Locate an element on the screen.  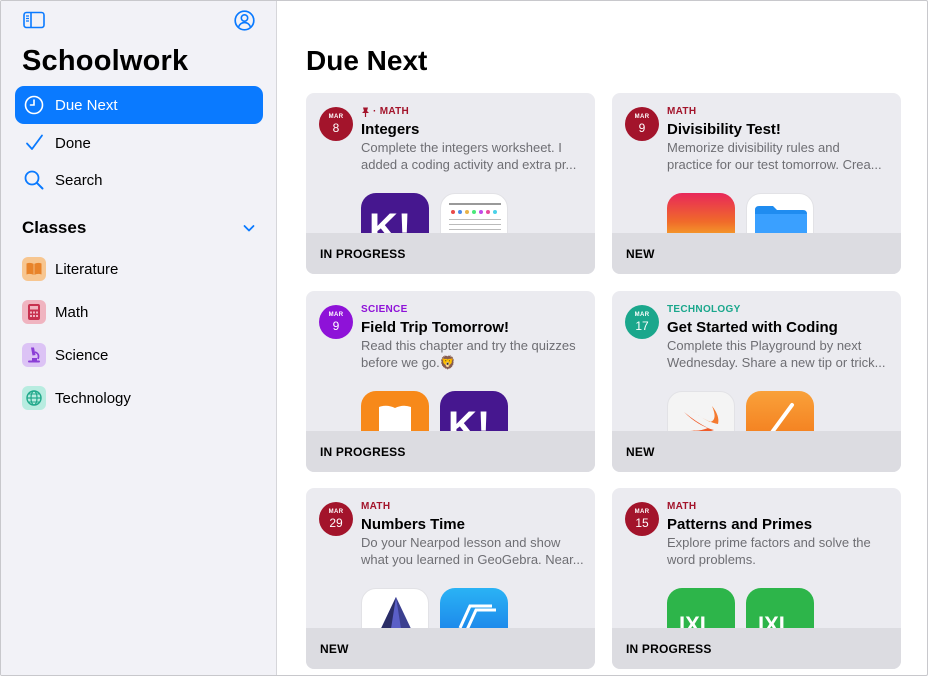
class-label: Science is located at coordinates (82, 355).